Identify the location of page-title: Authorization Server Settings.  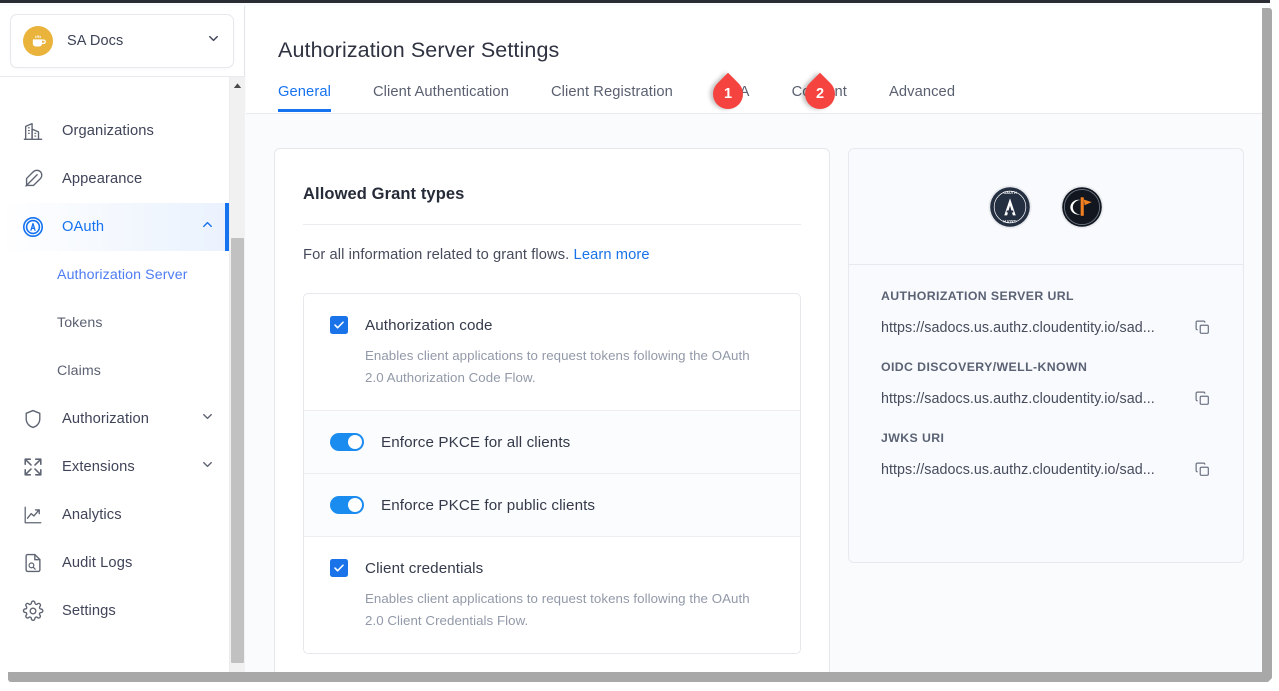
(419, 50).